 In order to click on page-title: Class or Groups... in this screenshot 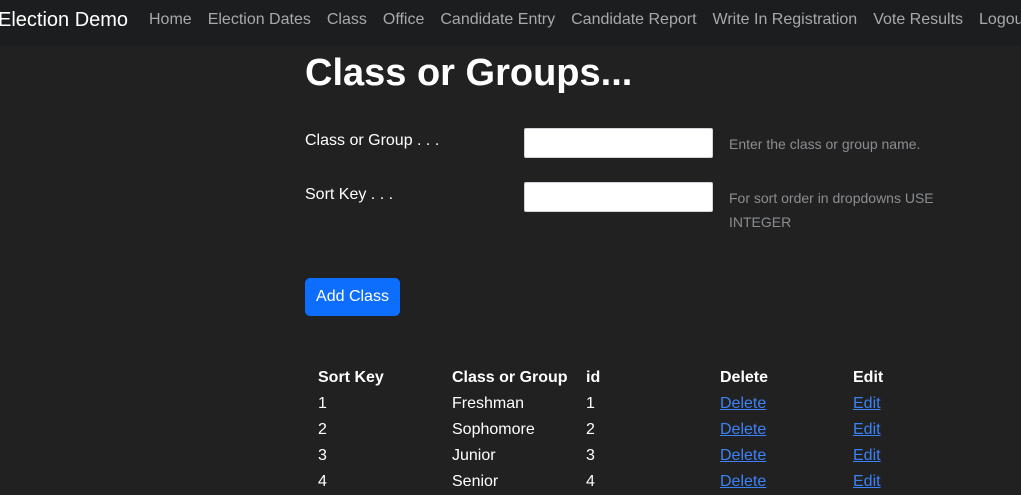, I will do `click(469, 73)`.